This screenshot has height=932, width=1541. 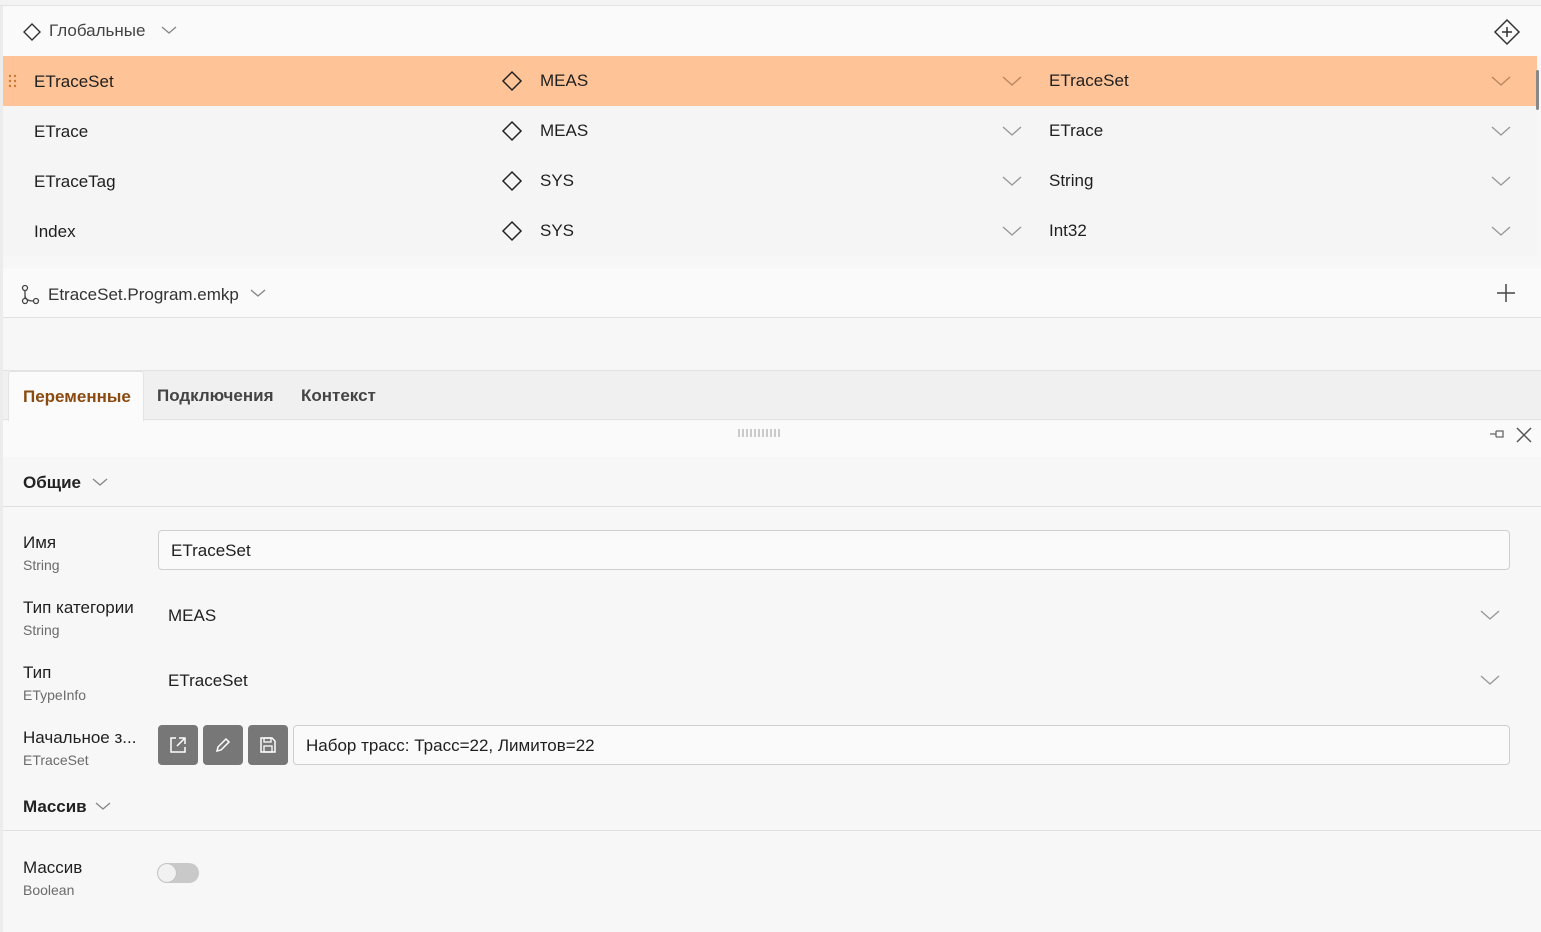 What do you see at coordinates (770, 231) in the screenshot?
I see `variable-row: Index SYS Int32` at bounding box center [770, 231].